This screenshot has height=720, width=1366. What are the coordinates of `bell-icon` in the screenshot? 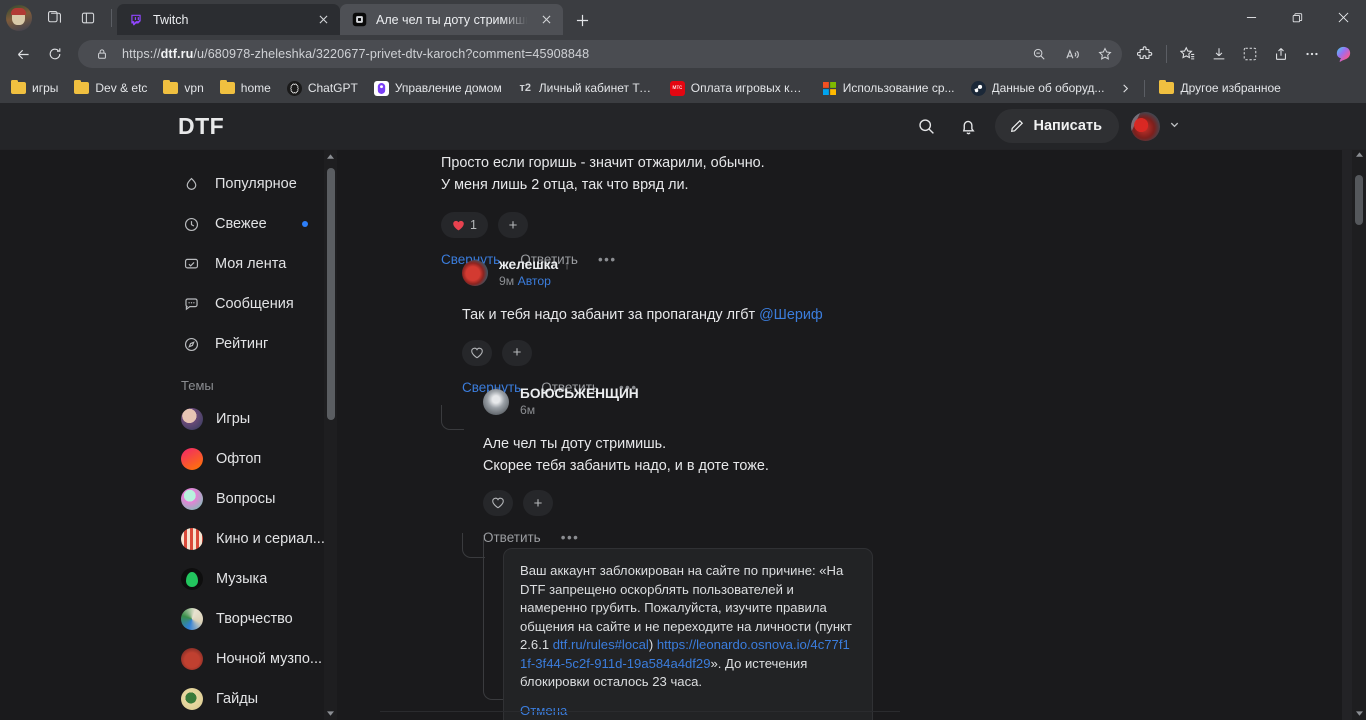 It's located at (968, 126).